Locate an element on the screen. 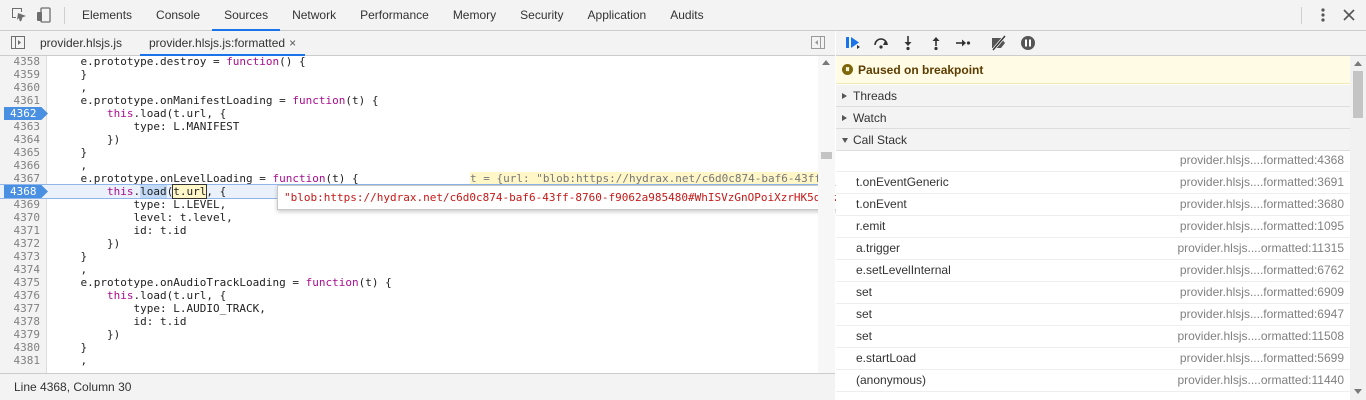 The image size is (1366, 400). call-frame-location: provider.hlsjs....formatted:5699 is located at coordinates (1262, 358).